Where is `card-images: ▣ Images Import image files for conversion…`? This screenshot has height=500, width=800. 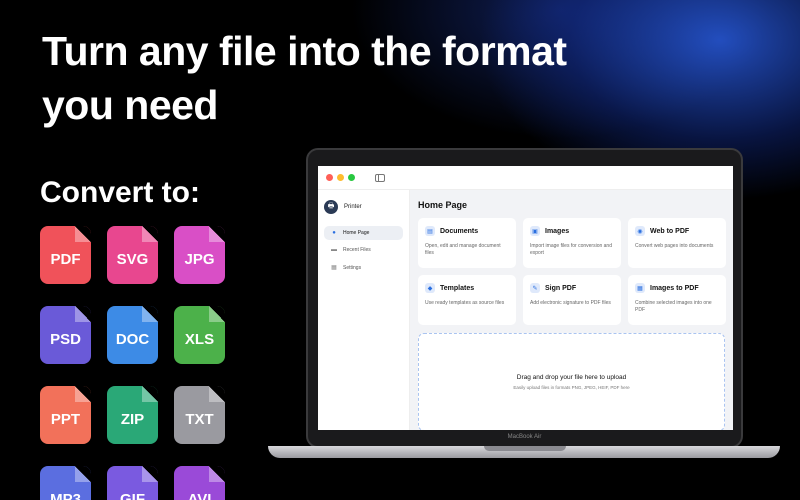
card-images: ▣ Images Import image files for conversion… is located at coordinates (572, 243).